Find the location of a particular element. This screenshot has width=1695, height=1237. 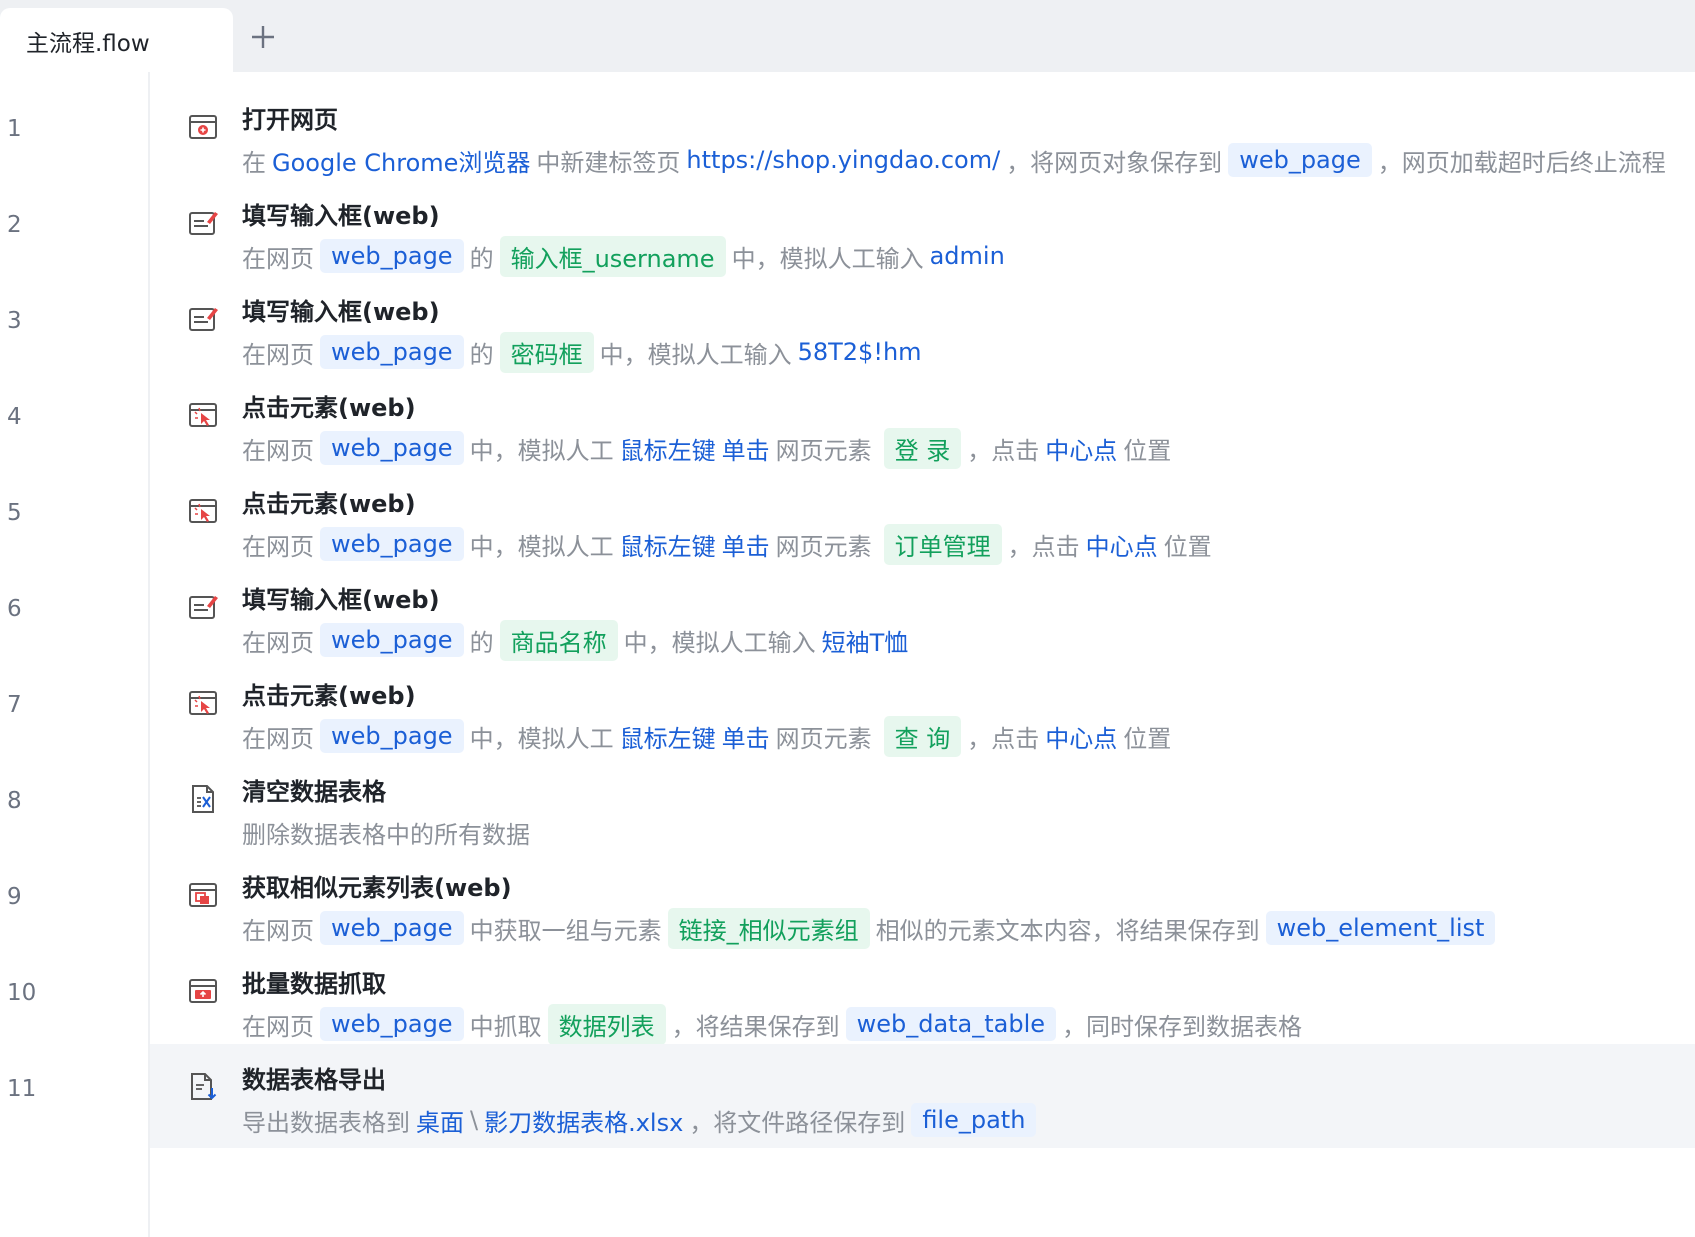

desc-text: 在 is located at coordinates (254, 162).